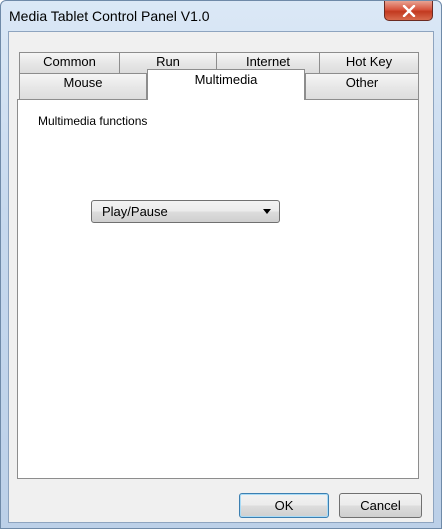  I want to click on tab-hot-key: Hot Key, so click(369, 62).